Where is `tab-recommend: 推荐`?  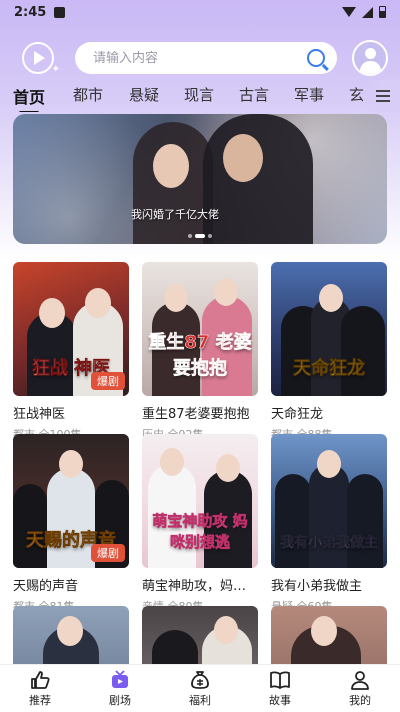
tab-recommend: 推荐 is located at coordinates (40, 688).